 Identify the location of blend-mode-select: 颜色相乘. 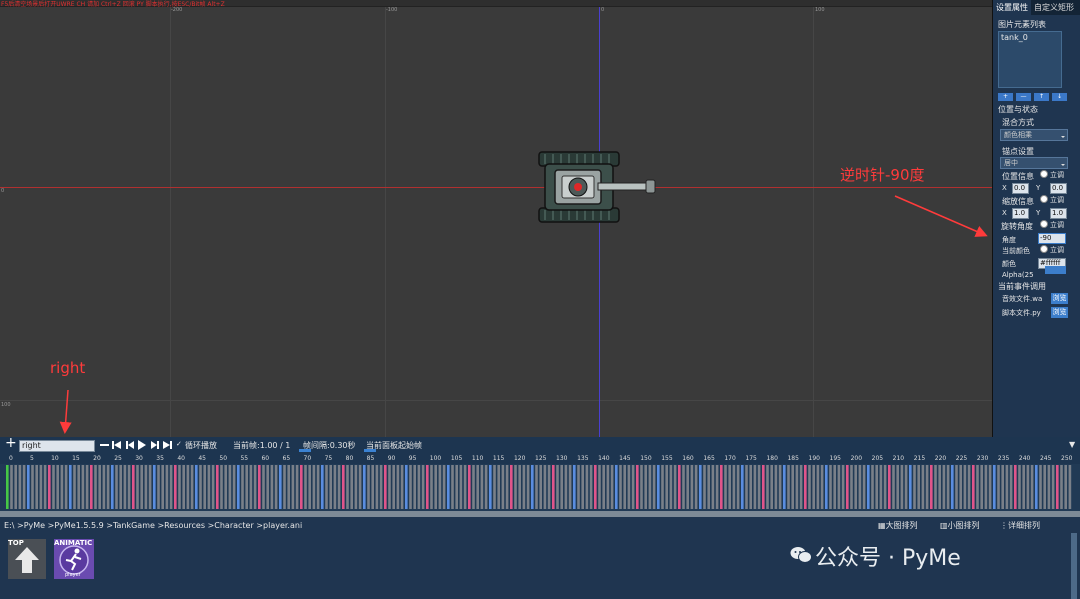
(1034, 135).